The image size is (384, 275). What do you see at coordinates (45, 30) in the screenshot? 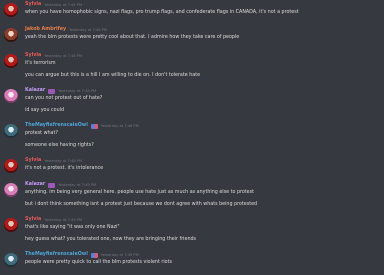
I see `author-name: Jakob Ambrifey` at bounding box center [45, 30].